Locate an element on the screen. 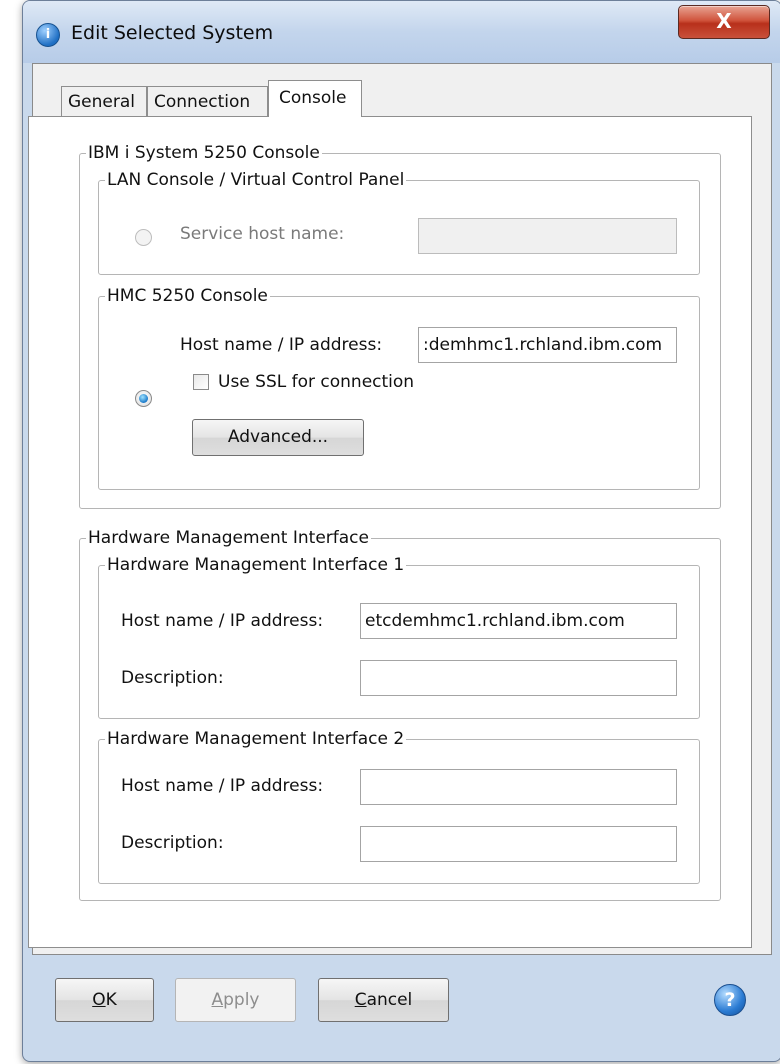  app-info-icon: i is located at coordinates (48, 35).